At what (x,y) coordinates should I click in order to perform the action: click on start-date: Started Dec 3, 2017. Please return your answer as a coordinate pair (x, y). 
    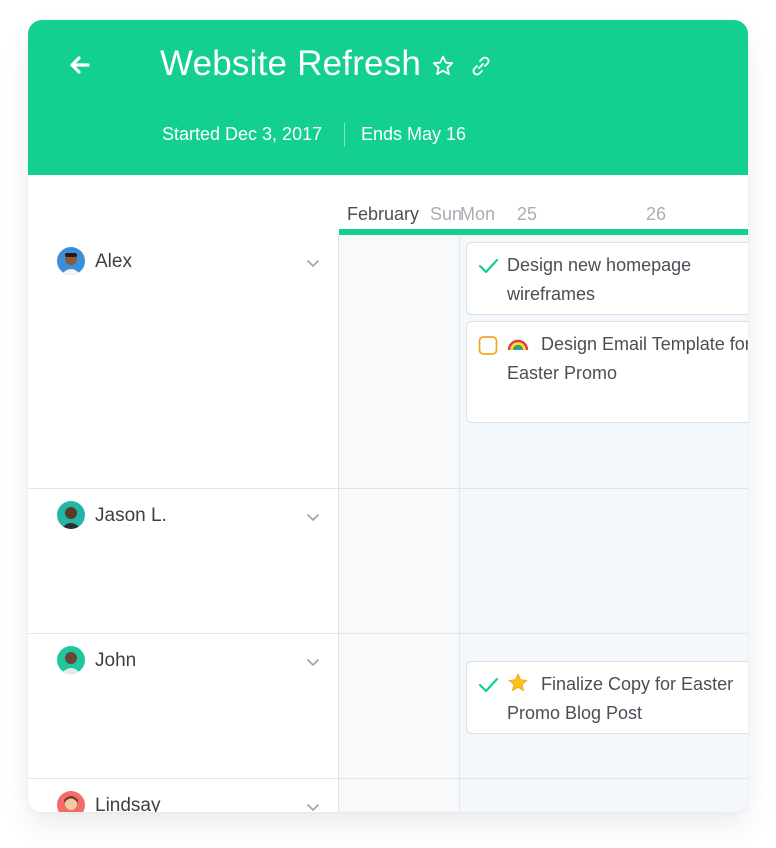
    Looking at the image, I should click on (242, 134).